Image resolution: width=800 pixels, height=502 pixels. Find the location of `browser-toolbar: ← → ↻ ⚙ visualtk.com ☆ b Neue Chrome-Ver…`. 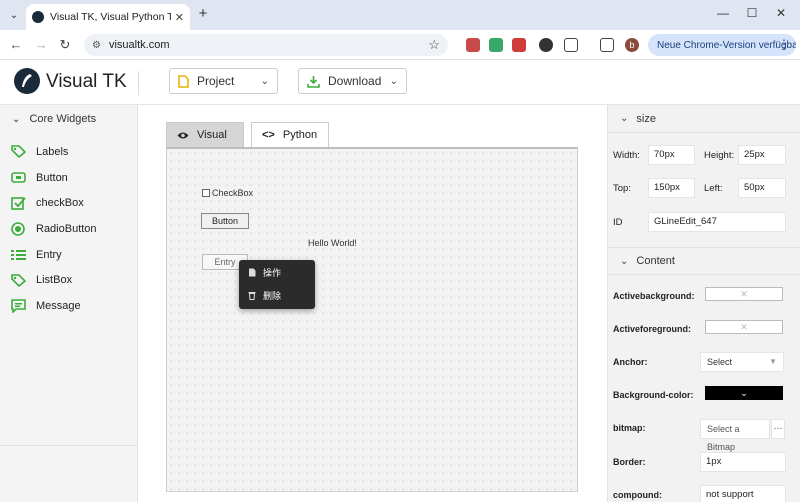

browser-toolbar: ← → ↻ ⚙ visualtk.com ☆ b Neue Chrome-Ver… is located at coordinates (400, 45).